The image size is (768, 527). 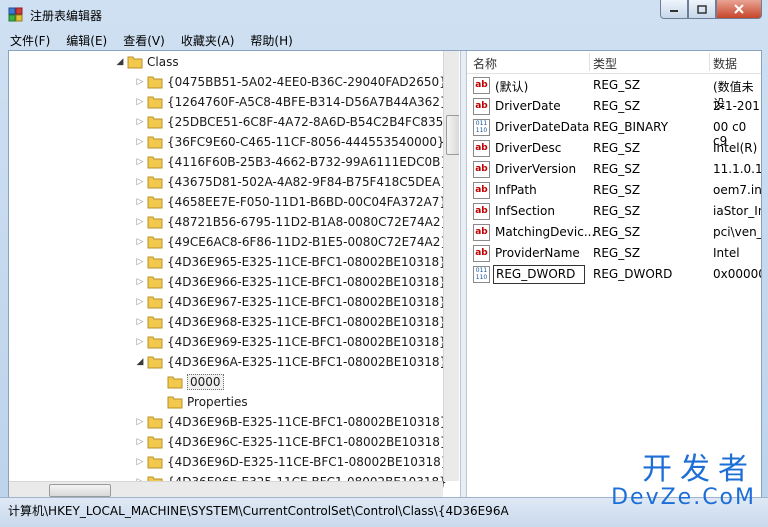 What do you see at coordinates (384, 15) in the screenshot?
I see `title-bar: 注册表编辑器` at bounding box center [384, 15].